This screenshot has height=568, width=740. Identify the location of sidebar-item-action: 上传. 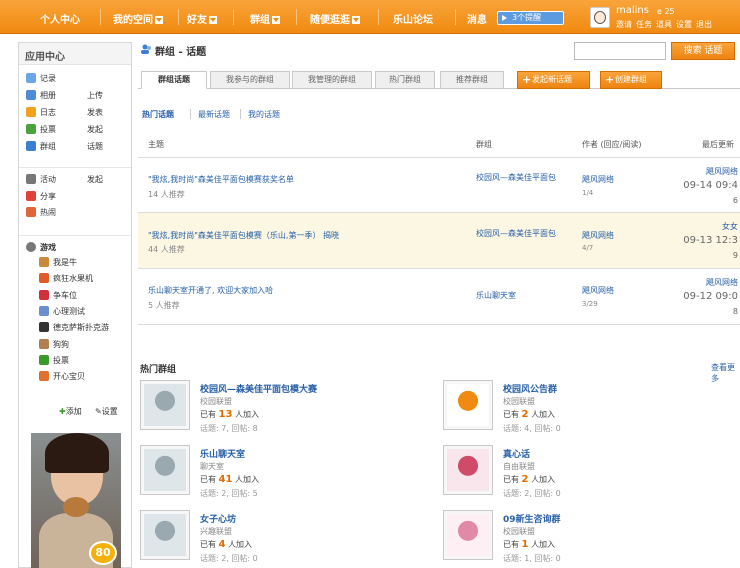
(95, 95).